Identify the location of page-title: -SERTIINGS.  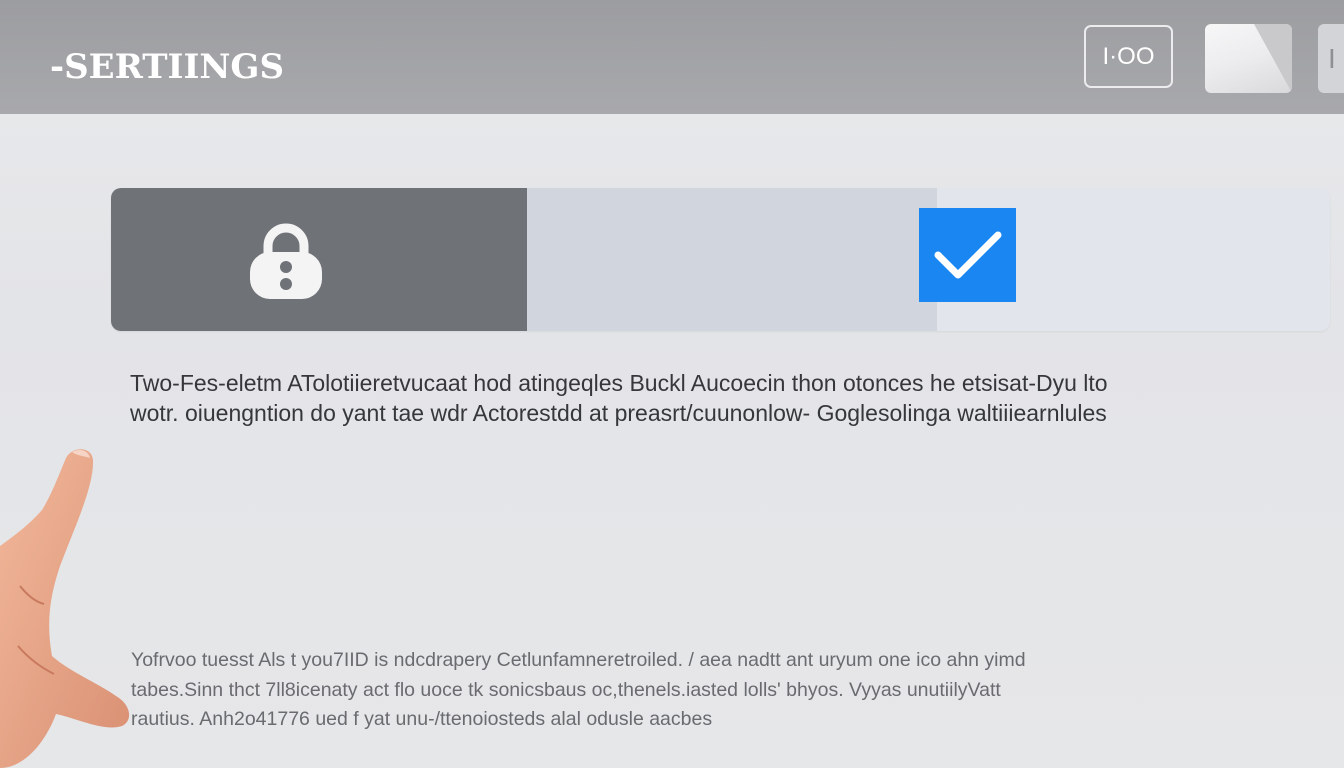
(167, 67).